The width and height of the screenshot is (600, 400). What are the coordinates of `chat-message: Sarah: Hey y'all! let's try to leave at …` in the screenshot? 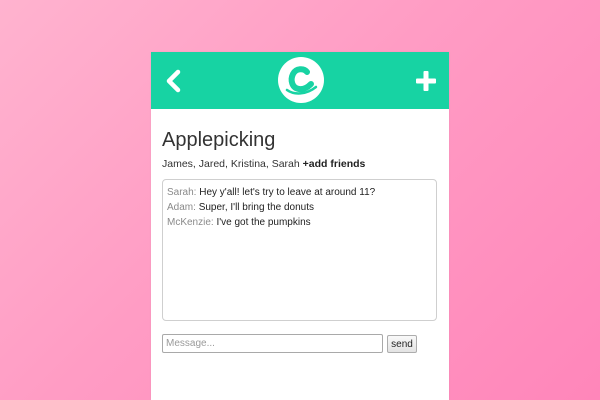 It's located at (299, 192).